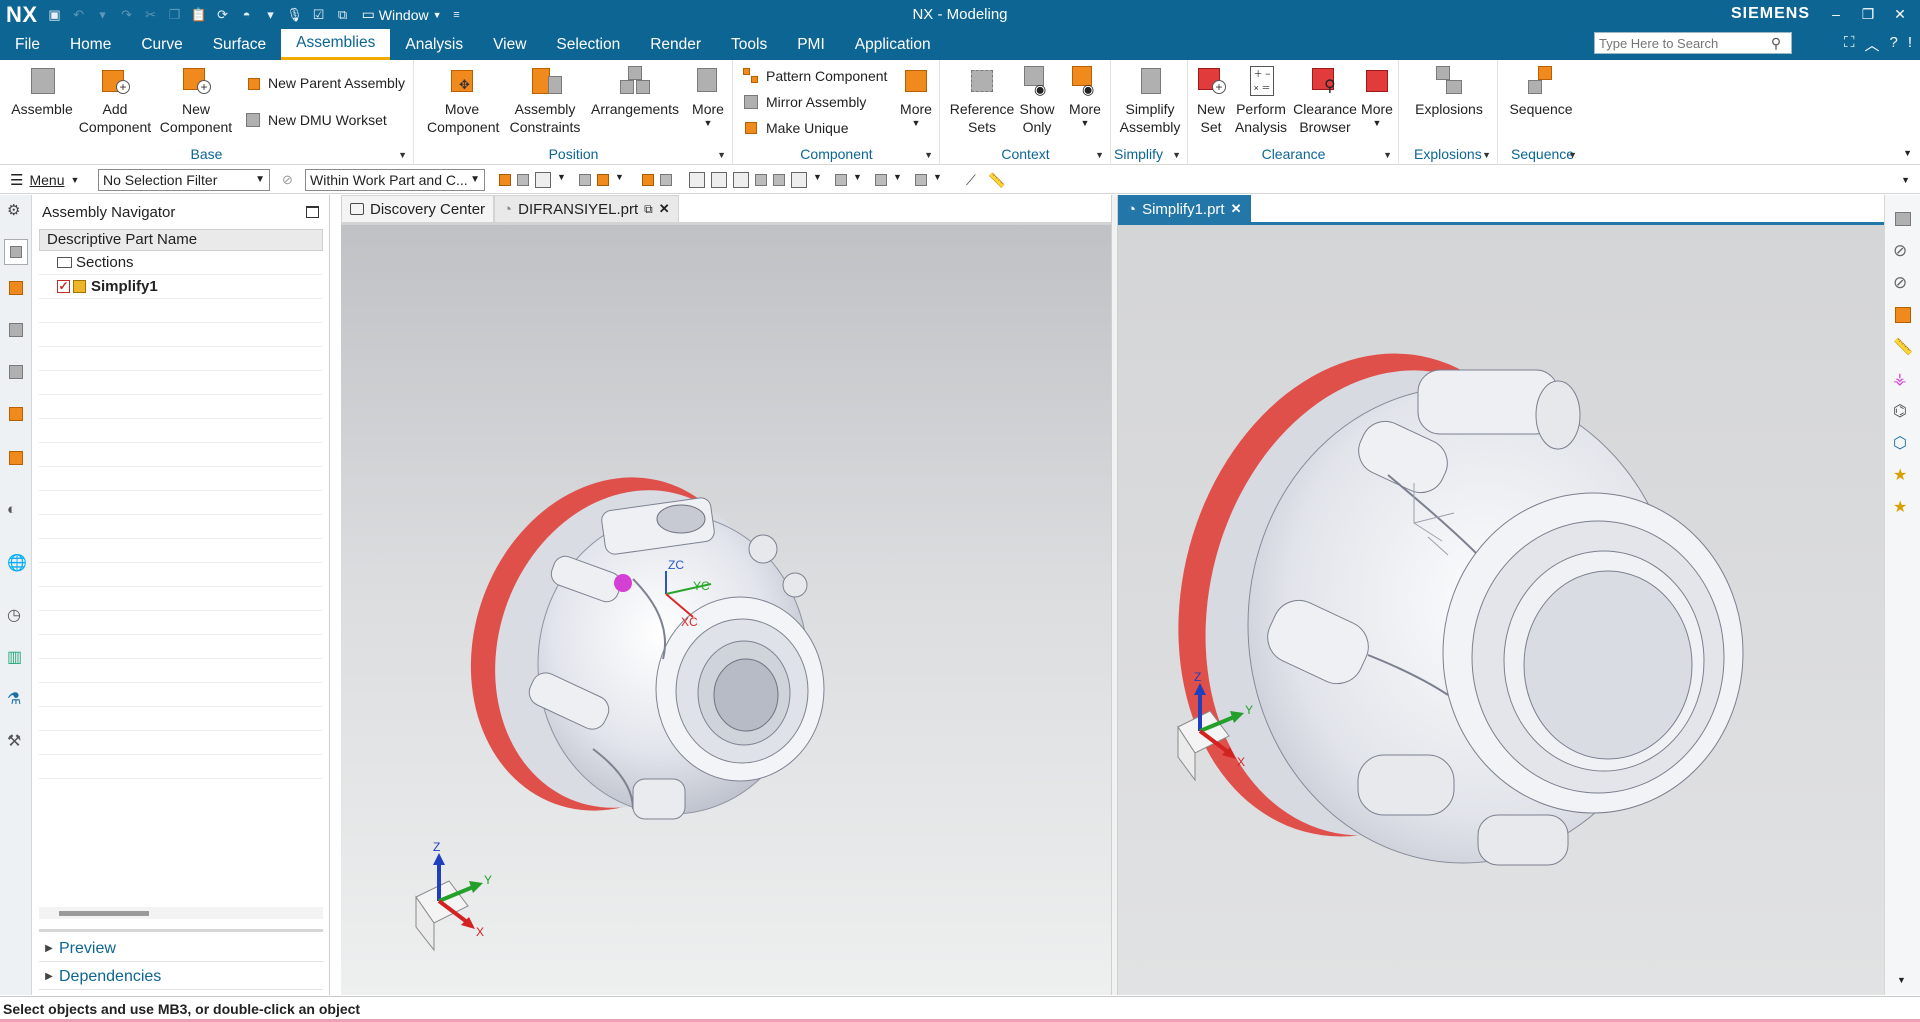 This screenshot has width=1920, height=1022. I want to click on history-icon: ◐, so click(16, 510).